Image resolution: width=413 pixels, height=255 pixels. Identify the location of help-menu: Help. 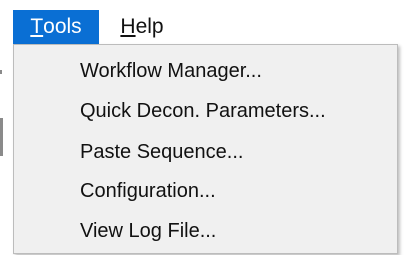
(142, 27).